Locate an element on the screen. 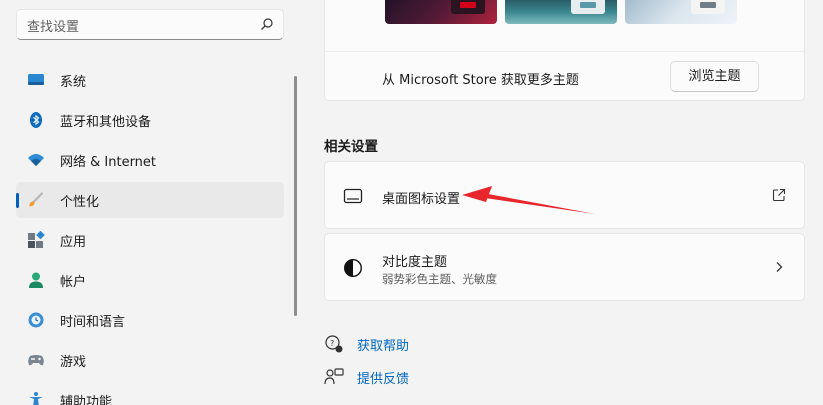  contrast-themes-subtitle: 弱势彩色主题、光敏度 is located at coordinates (439, 279).